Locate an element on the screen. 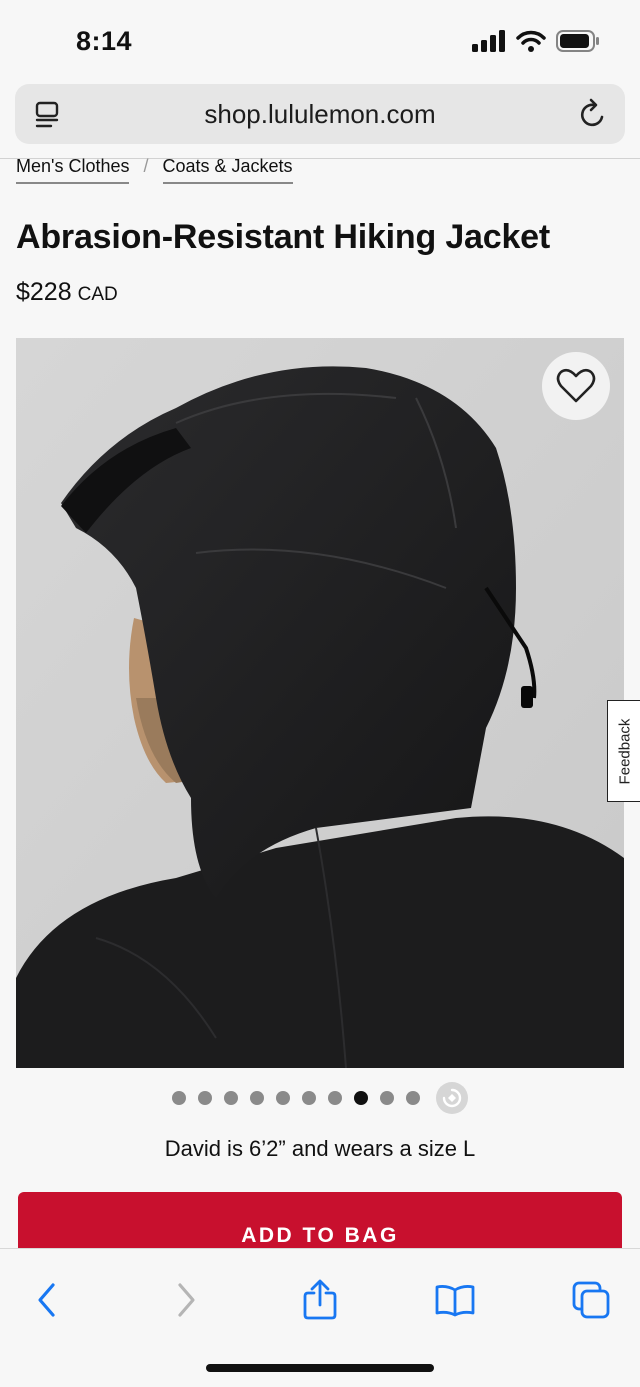 The width and height of the screenshot is (640, 1387). back-icon is located at coordinates (46, 1300).